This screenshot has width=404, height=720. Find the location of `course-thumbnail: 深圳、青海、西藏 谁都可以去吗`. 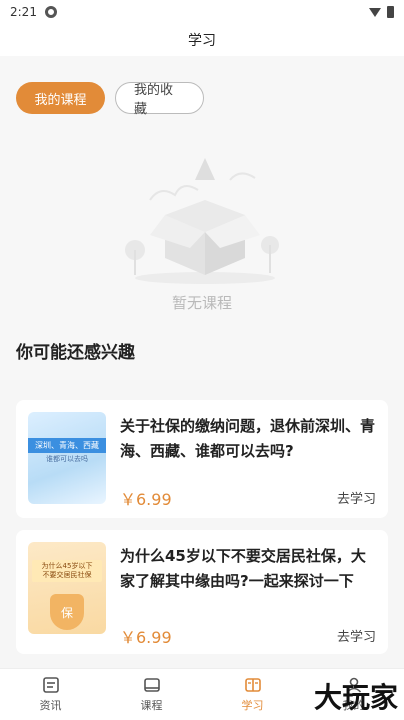

course-thumbnail: 深圳、青海、西藏 谁都可以去吗 is located at coordinates (67, 458).